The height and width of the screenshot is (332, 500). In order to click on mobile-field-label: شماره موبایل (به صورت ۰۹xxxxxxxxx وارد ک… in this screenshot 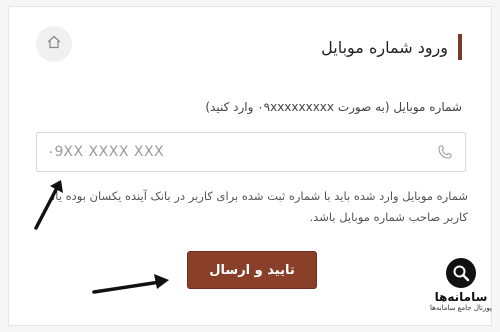, I will do `click(333, 107)`.